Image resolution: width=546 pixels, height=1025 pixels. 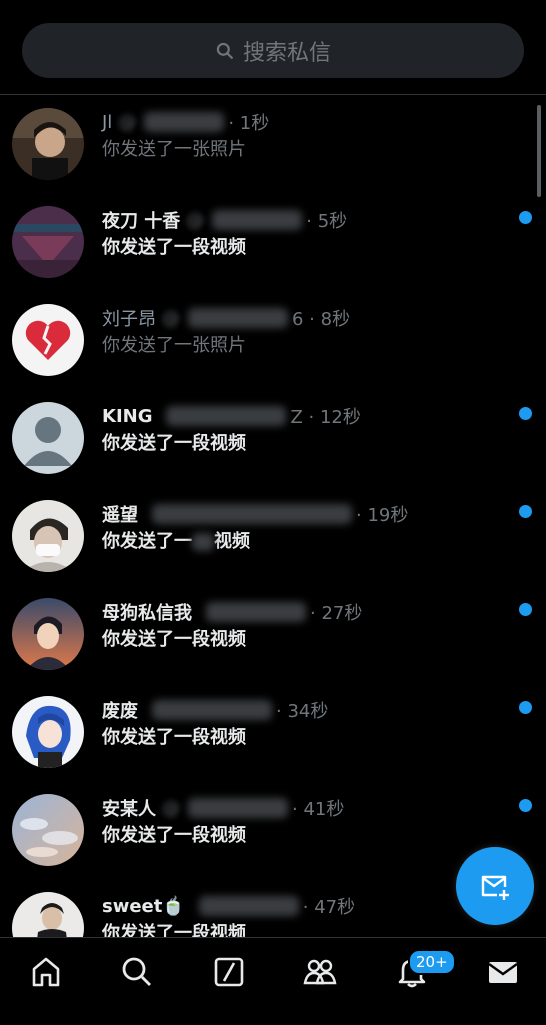 I want to click on search-header: 搜索私信, so click(x=273, y=47).